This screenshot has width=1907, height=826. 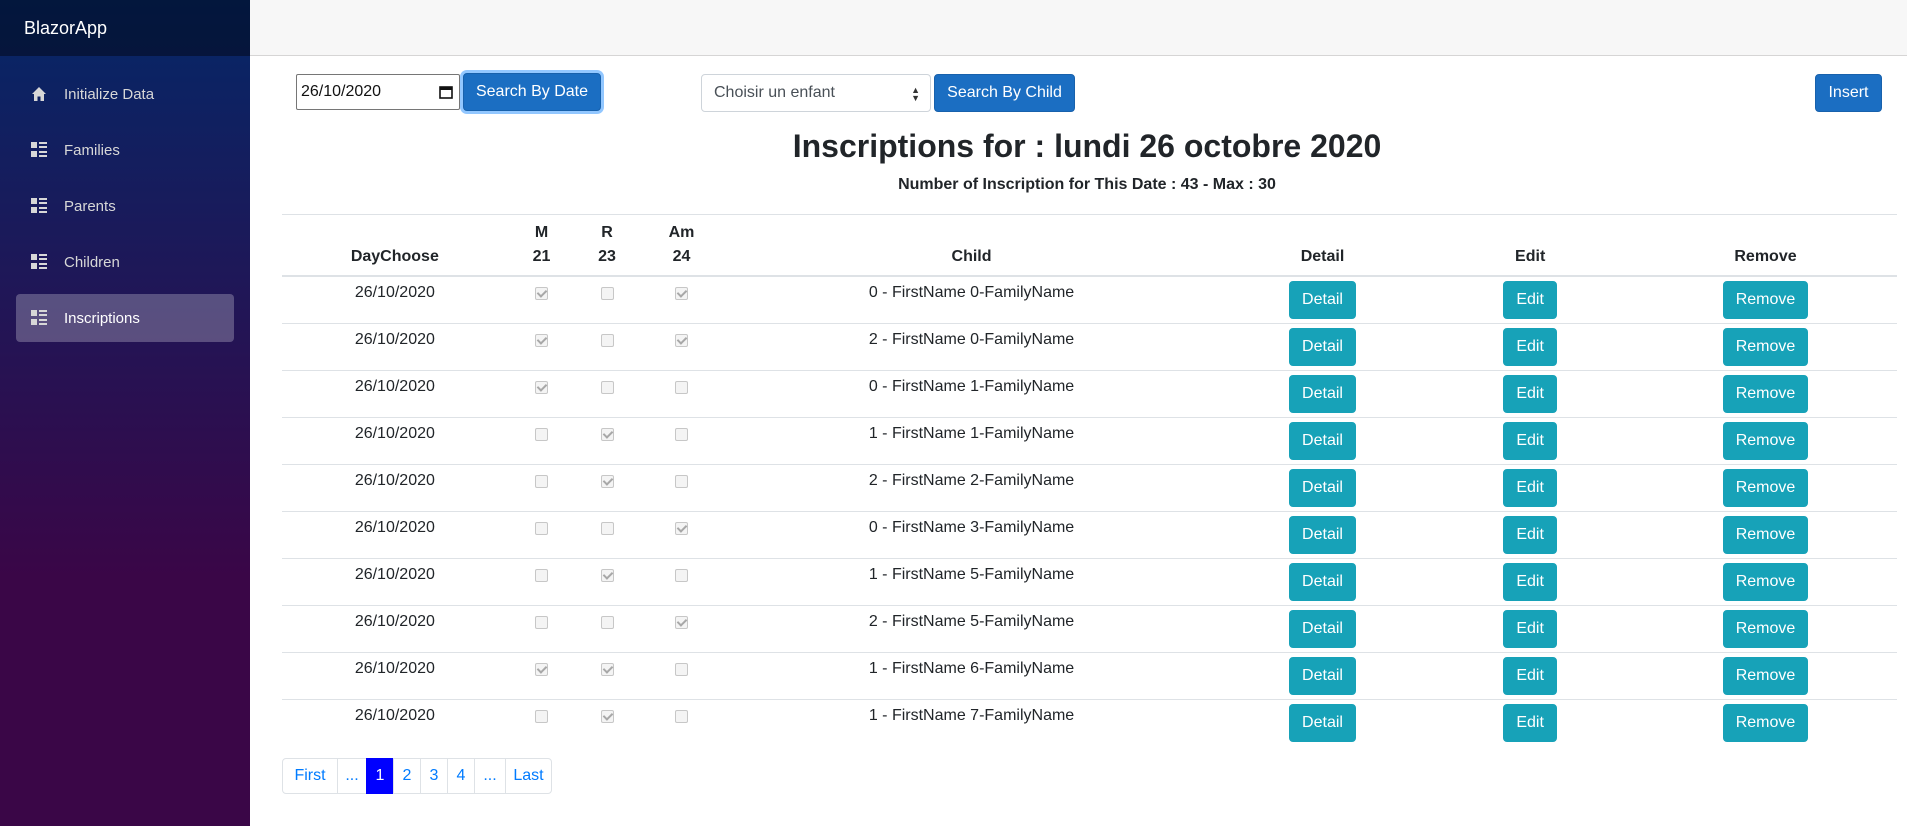 I want to click on page-link-1: 1, so click(x=380, y=776).